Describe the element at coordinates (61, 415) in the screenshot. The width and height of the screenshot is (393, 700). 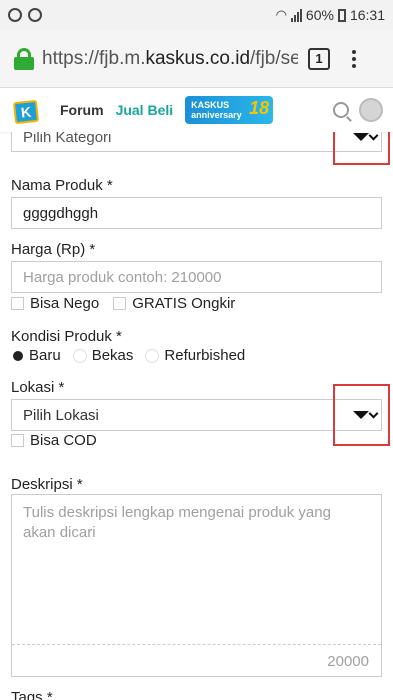
I see `lokasi-value: Pilih Lokasi` at that location.